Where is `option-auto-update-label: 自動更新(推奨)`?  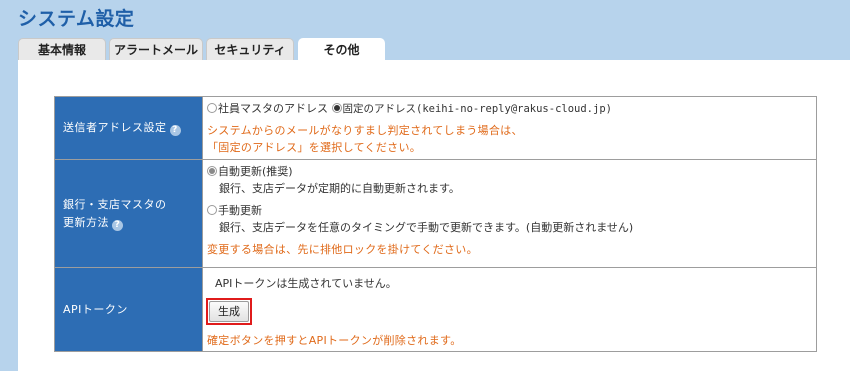 option-auto-update-label: 自動更新(推奨) is located at coordinates (255, 171).